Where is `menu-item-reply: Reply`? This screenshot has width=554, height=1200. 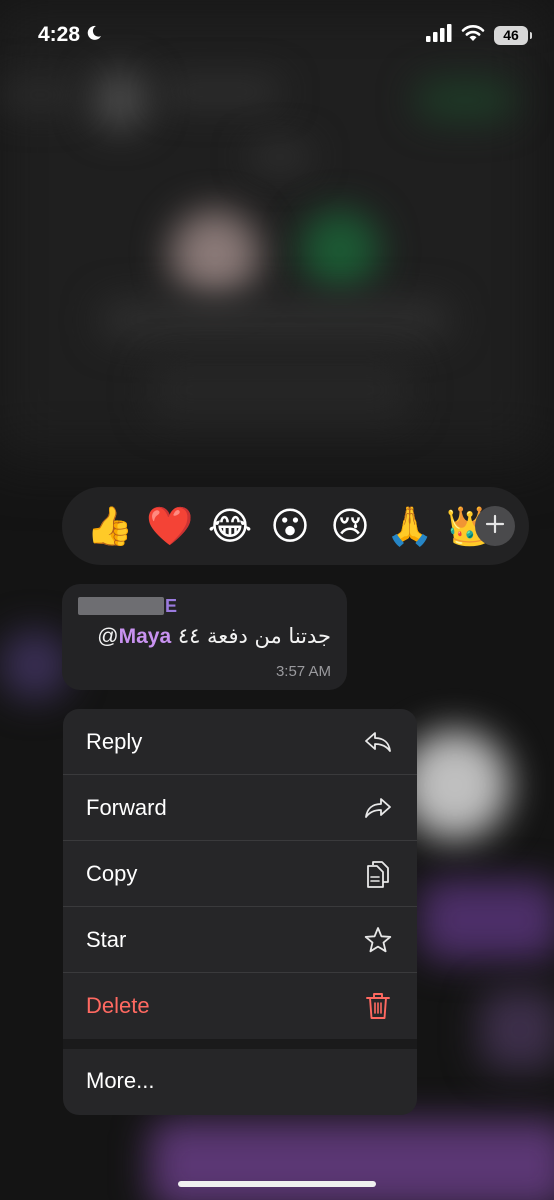
menu-item-reply: Reply is located at coordinates (240, 742).